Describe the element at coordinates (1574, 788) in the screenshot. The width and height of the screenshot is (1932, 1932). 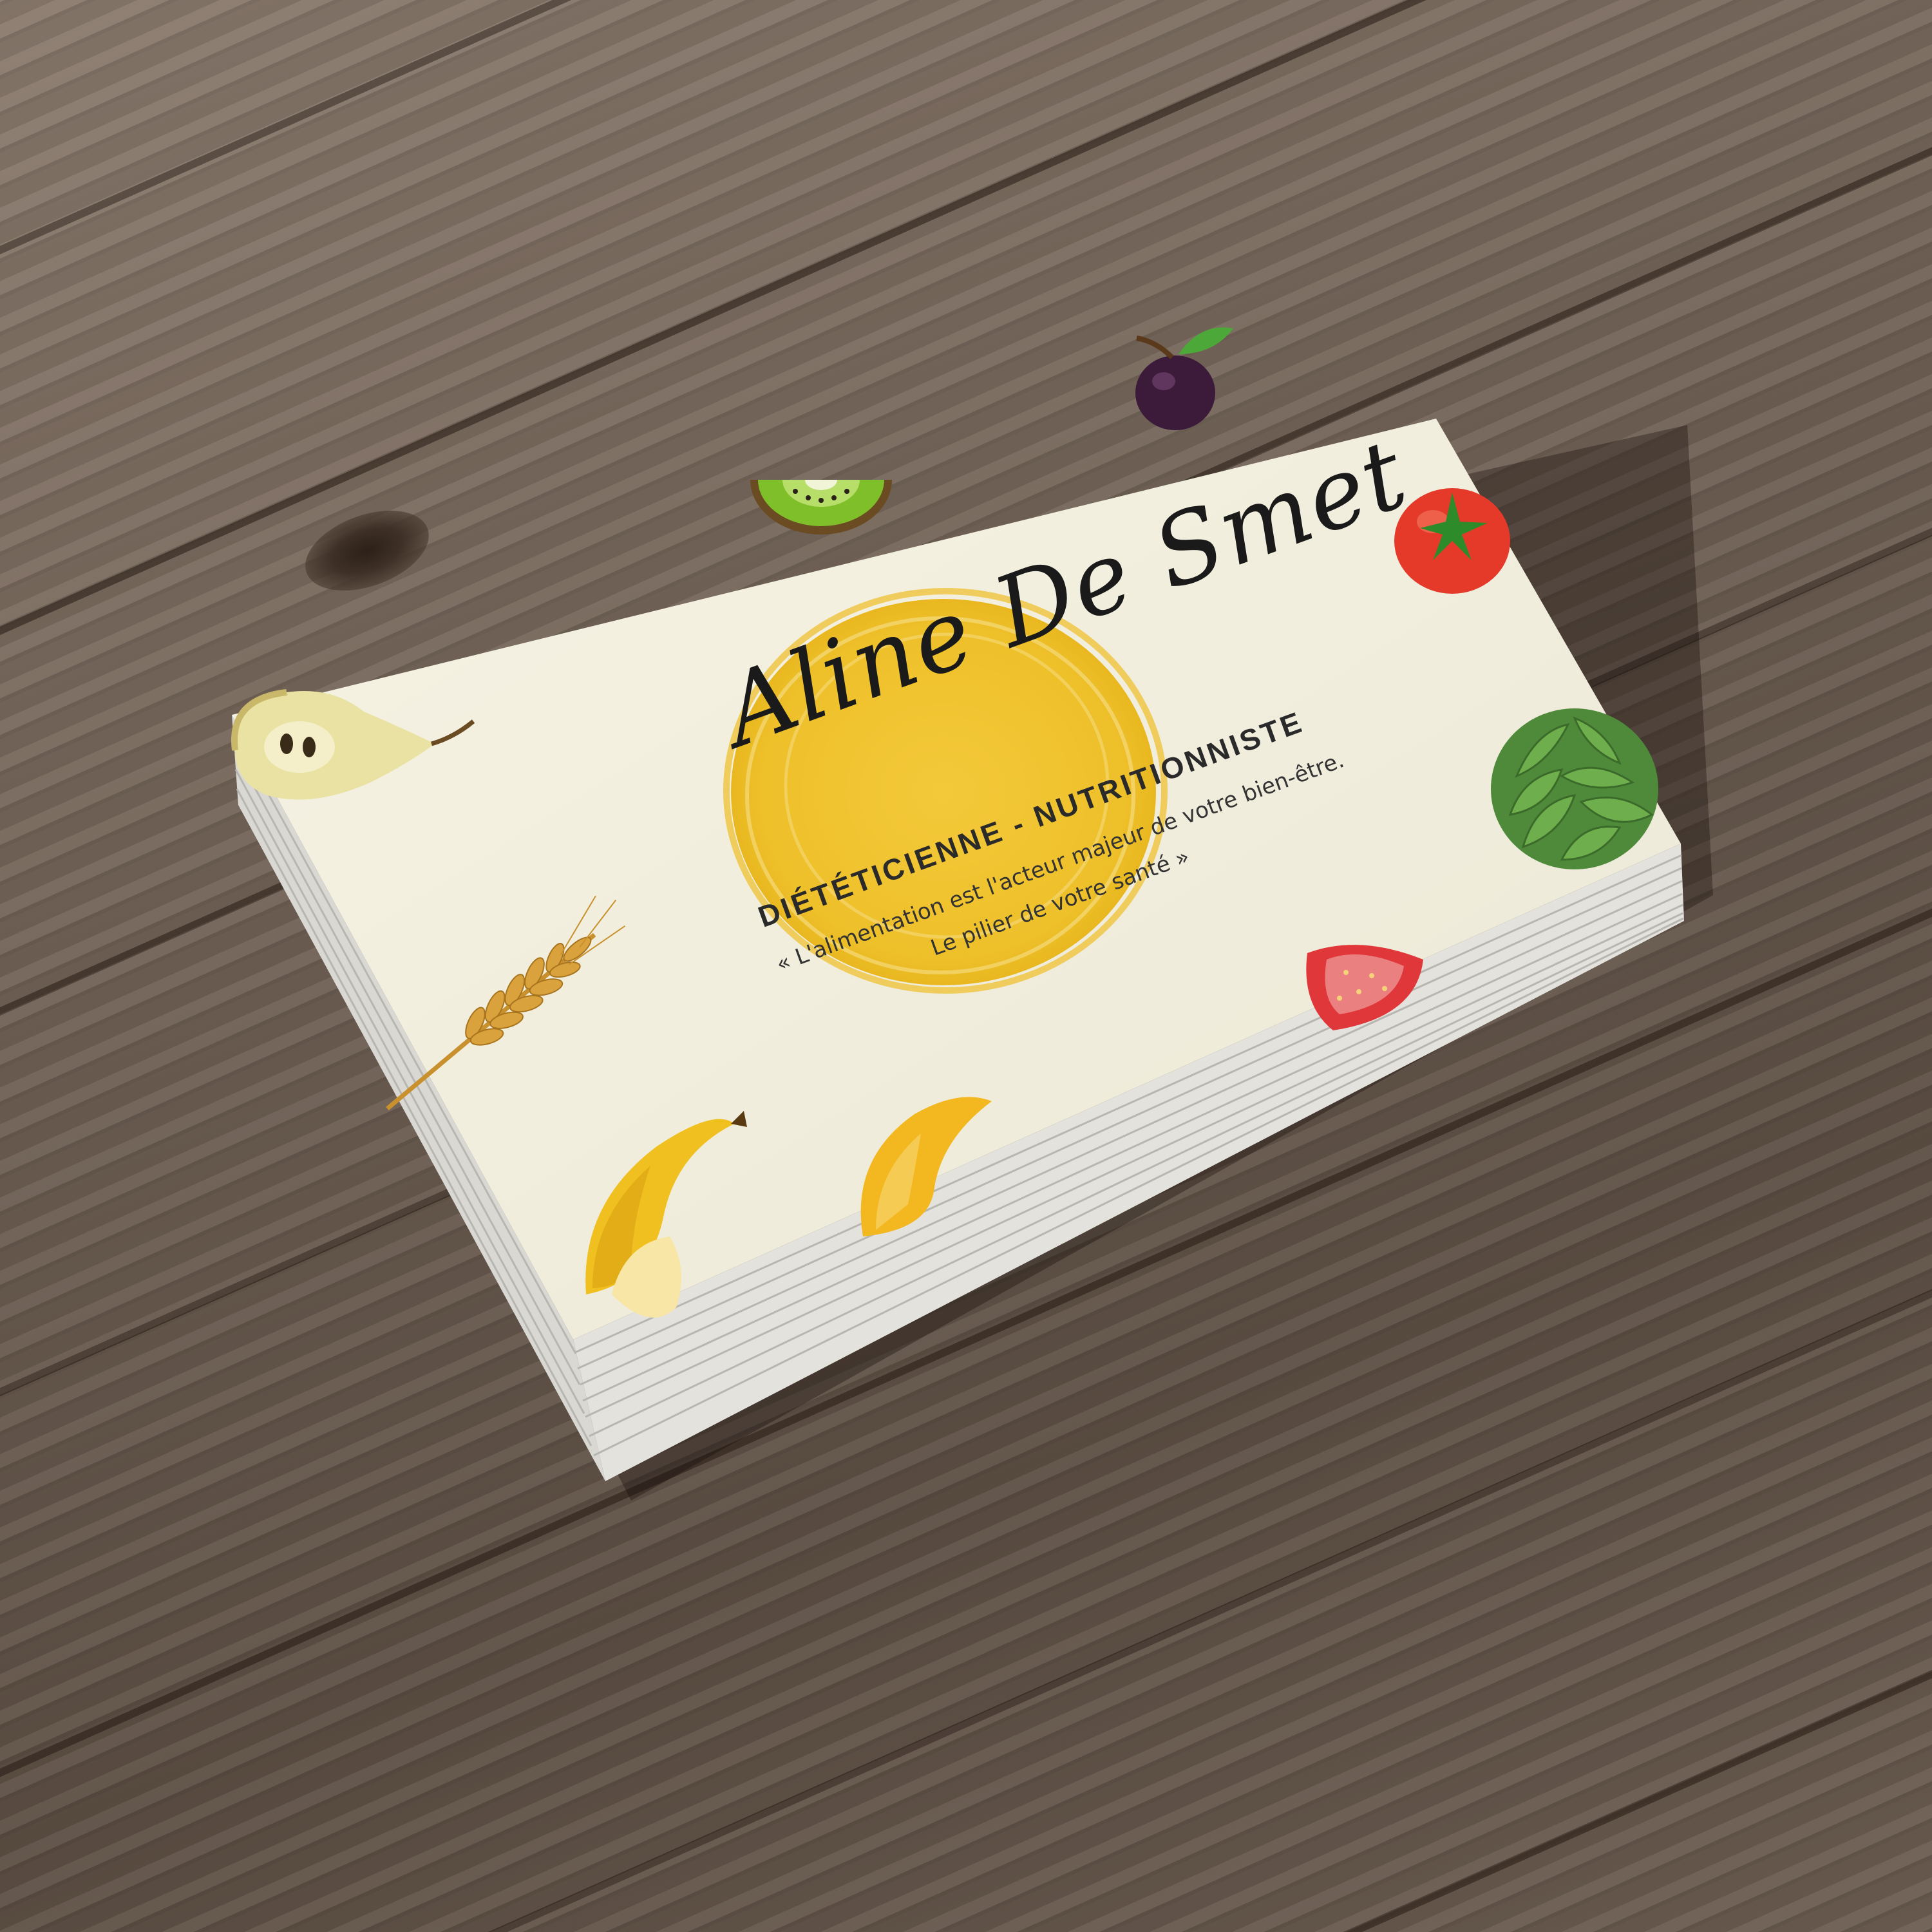
I see `artichoke-icon` at that location.